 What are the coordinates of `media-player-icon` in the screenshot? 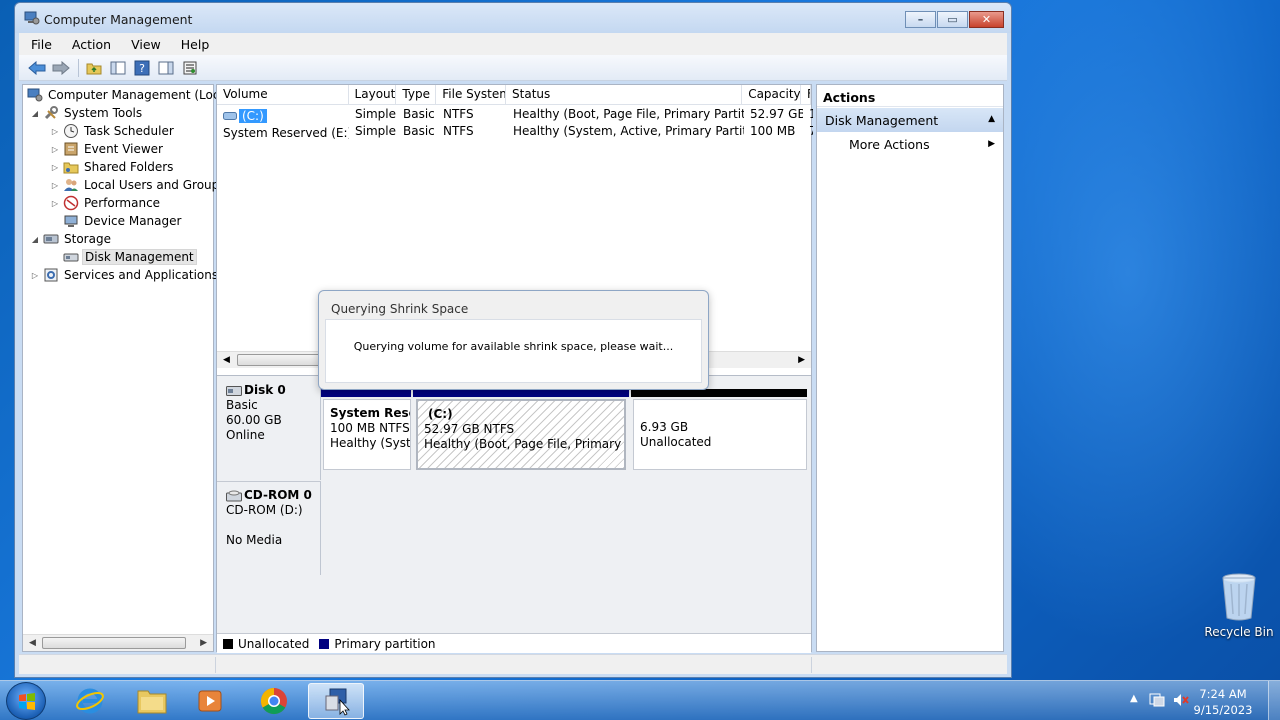 It's located at (210, 701).